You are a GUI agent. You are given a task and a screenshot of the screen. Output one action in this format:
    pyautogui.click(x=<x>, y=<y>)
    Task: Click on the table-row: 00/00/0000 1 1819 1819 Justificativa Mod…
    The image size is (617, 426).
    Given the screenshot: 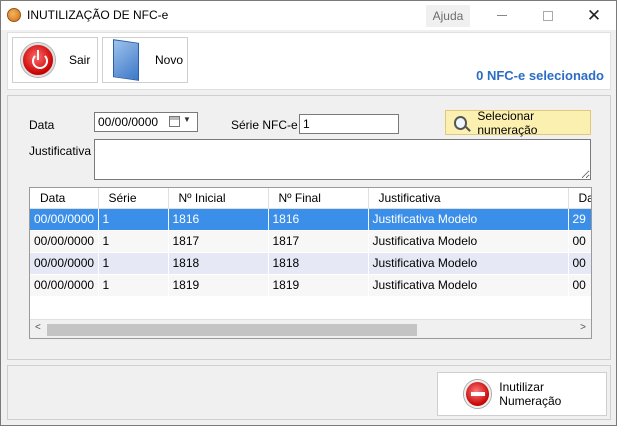 What is the action you would take?
    pyautogui.click(x=310, y=285)
    